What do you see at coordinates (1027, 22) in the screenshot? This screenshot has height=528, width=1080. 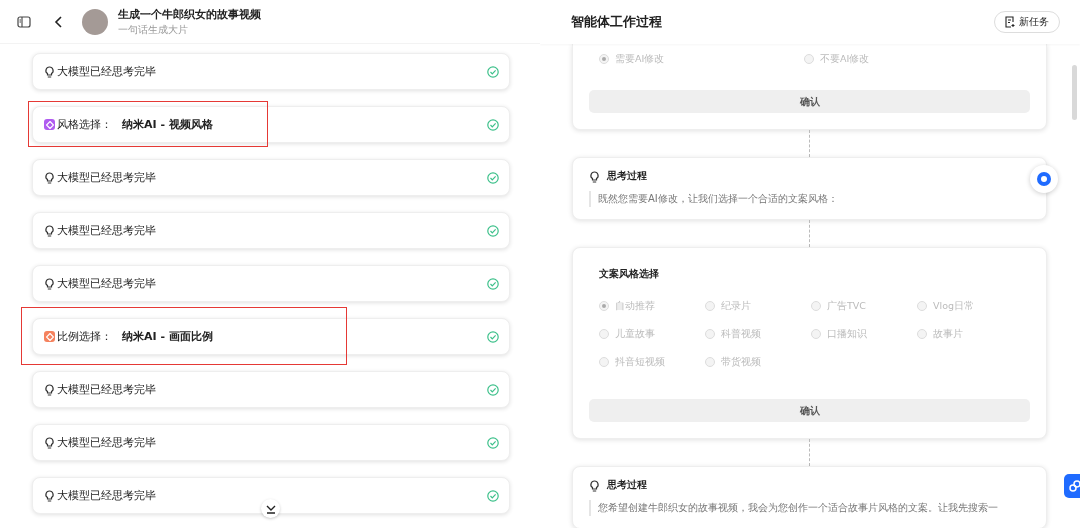 I see `new-task-button: 新任务` at bounding box center [1027, 22].